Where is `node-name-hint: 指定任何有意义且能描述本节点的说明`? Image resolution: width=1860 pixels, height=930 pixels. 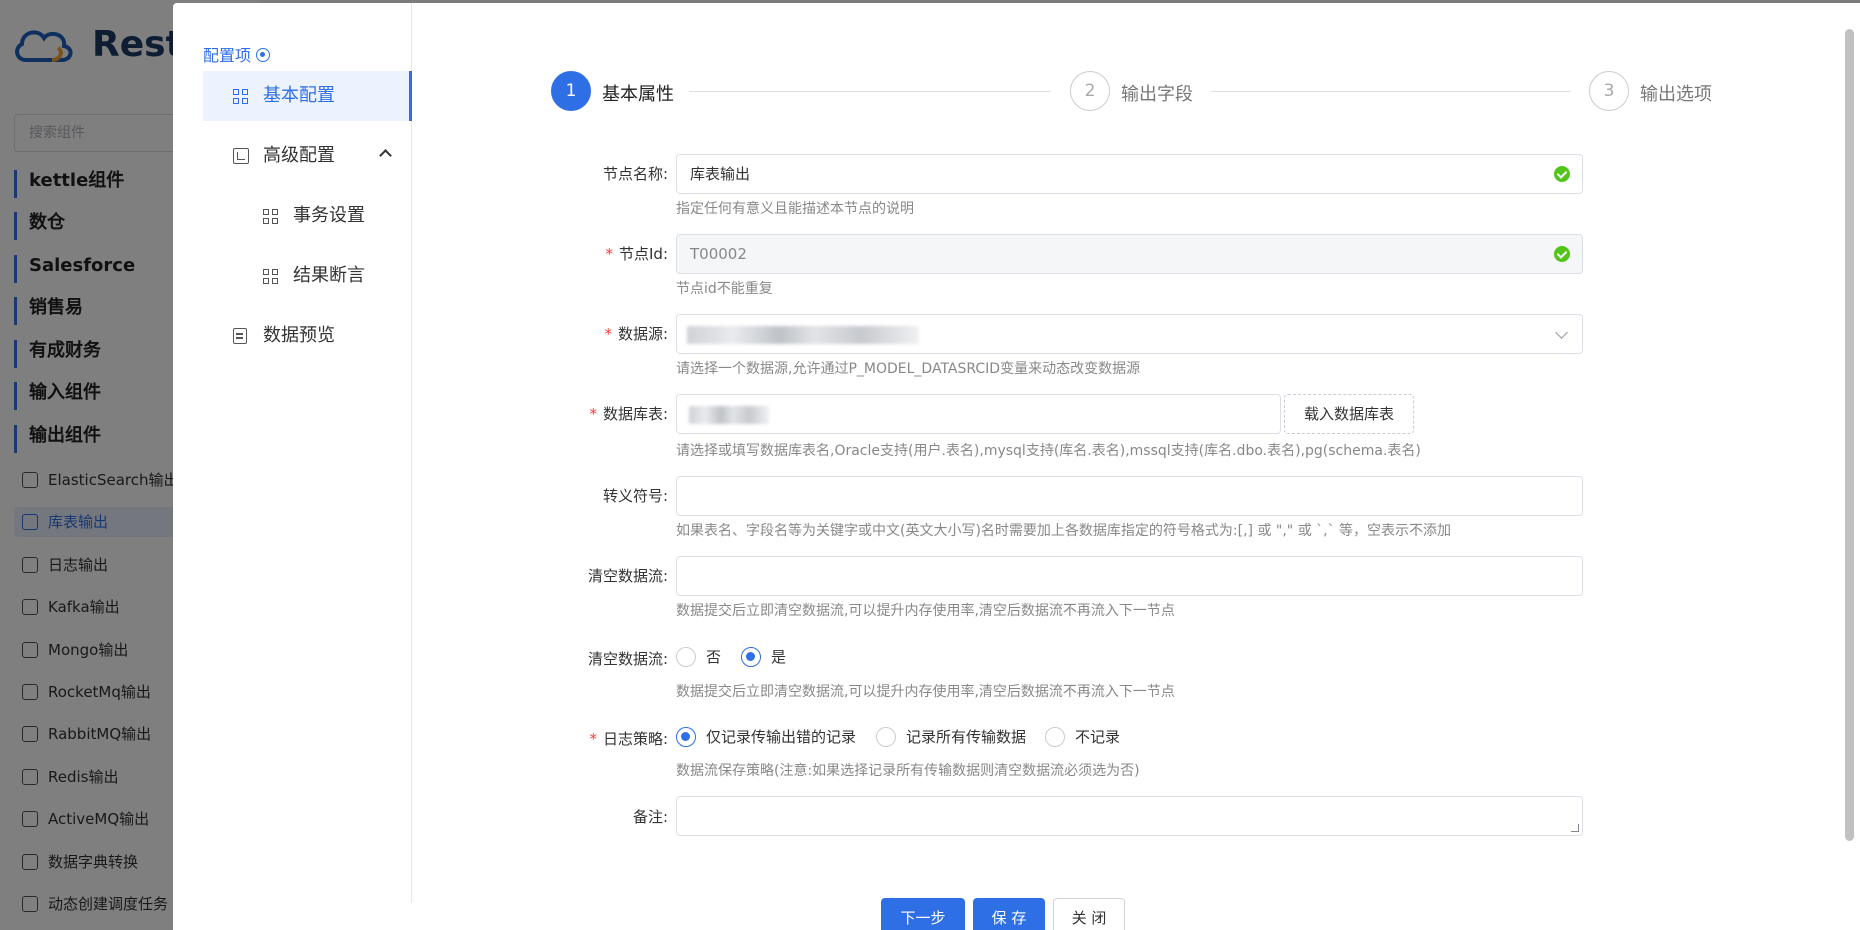
node-name-hint: 指定任何有意义且能描述本节点的说明 is located at coordinates (795, 209).